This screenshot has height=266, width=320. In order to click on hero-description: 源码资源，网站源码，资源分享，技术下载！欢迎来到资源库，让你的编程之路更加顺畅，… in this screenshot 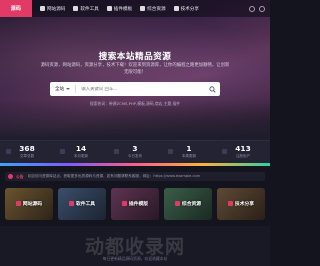, I will do `click(135, 69)`.